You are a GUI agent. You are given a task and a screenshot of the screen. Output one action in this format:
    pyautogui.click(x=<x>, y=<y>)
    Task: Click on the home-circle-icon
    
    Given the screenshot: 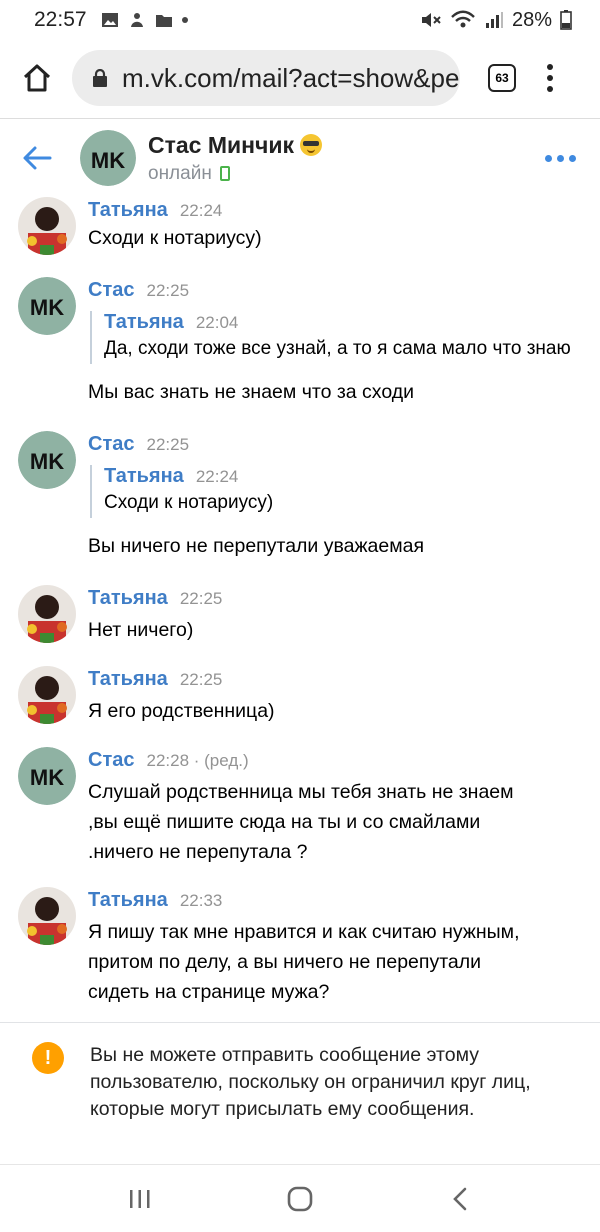 What is the action you would take?
    pyautogui.click(x=300, y=1198)
    